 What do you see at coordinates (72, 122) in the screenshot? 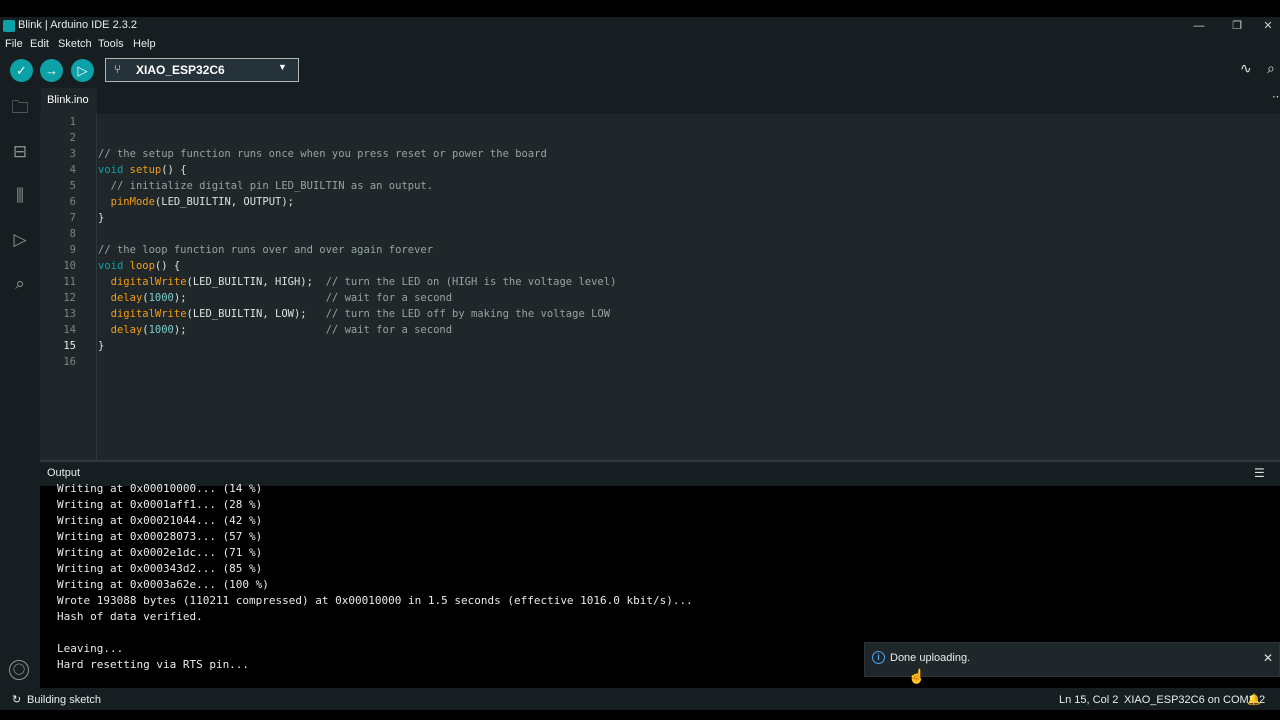
I see `line-number: 1` at bounding box center [72, 122].